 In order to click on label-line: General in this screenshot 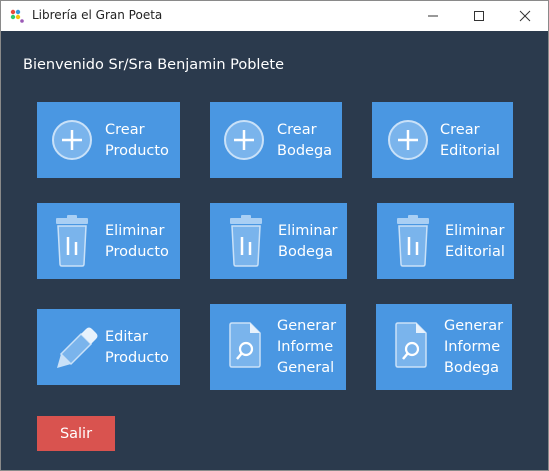, I will do `click(306, 368)`.